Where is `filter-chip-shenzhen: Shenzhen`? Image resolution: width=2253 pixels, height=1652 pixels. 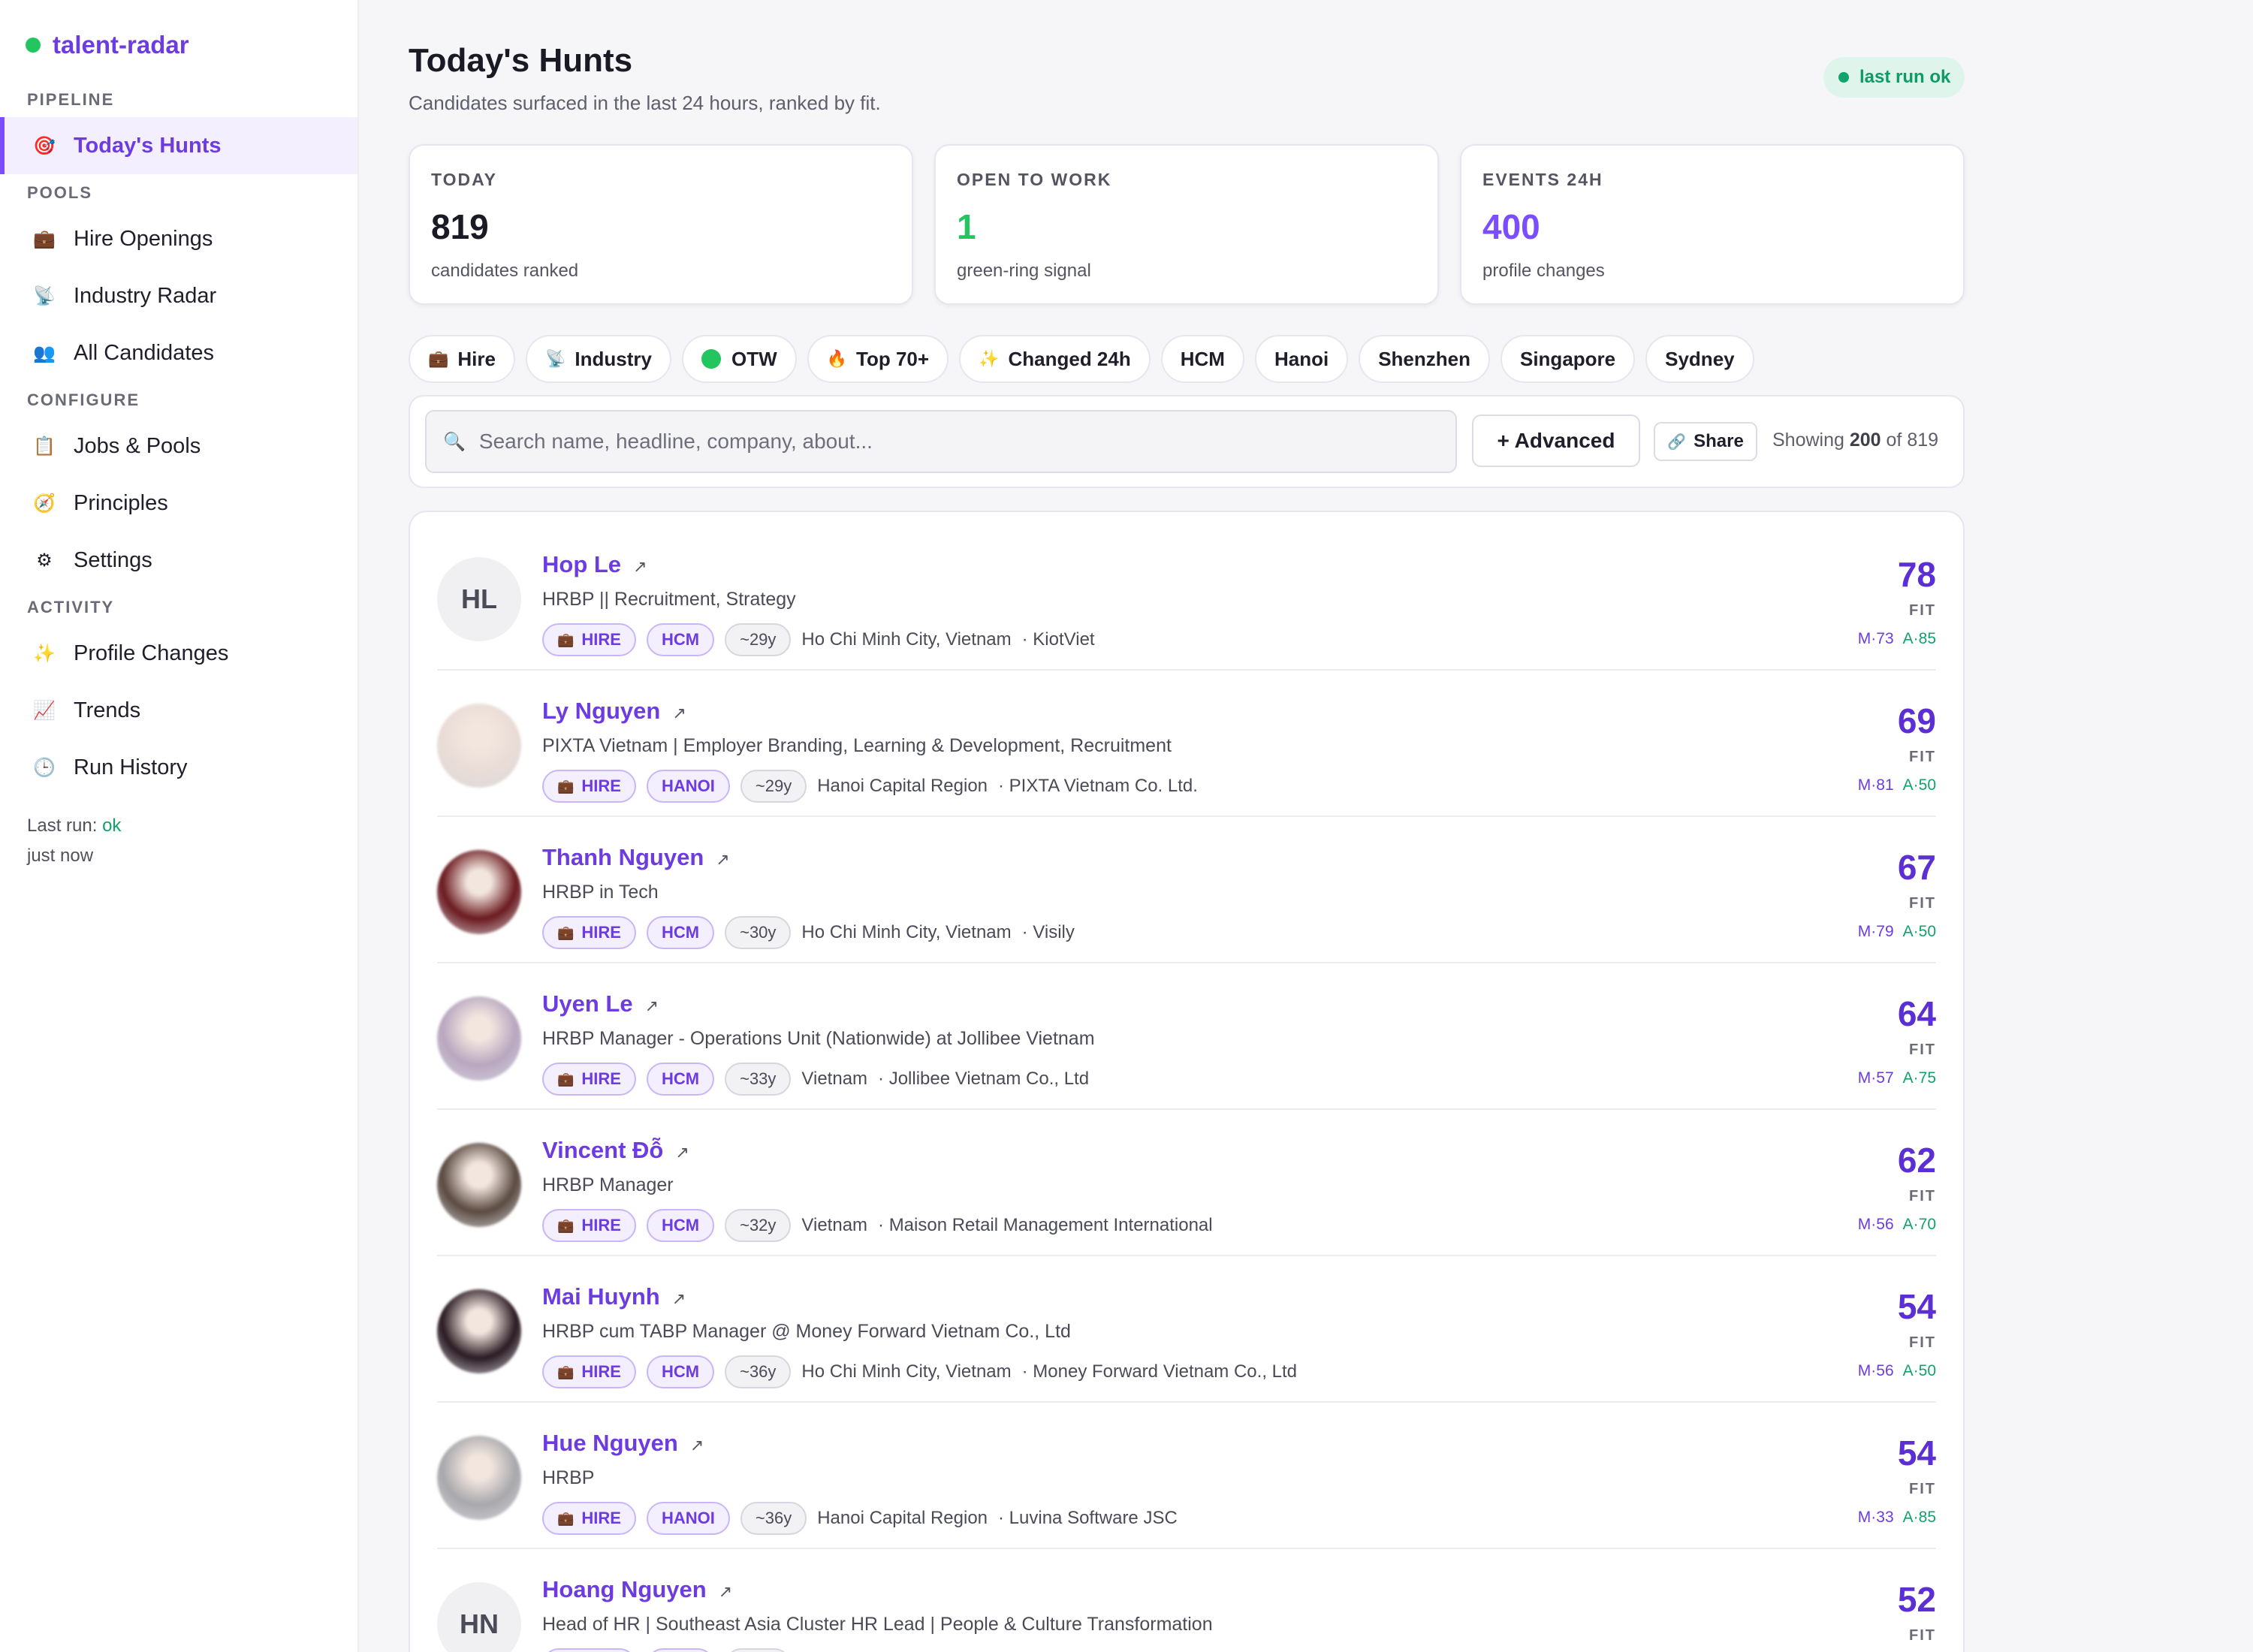 filter-chip-shenzhen: Shenzhen is located at coordinates (1425, 359).